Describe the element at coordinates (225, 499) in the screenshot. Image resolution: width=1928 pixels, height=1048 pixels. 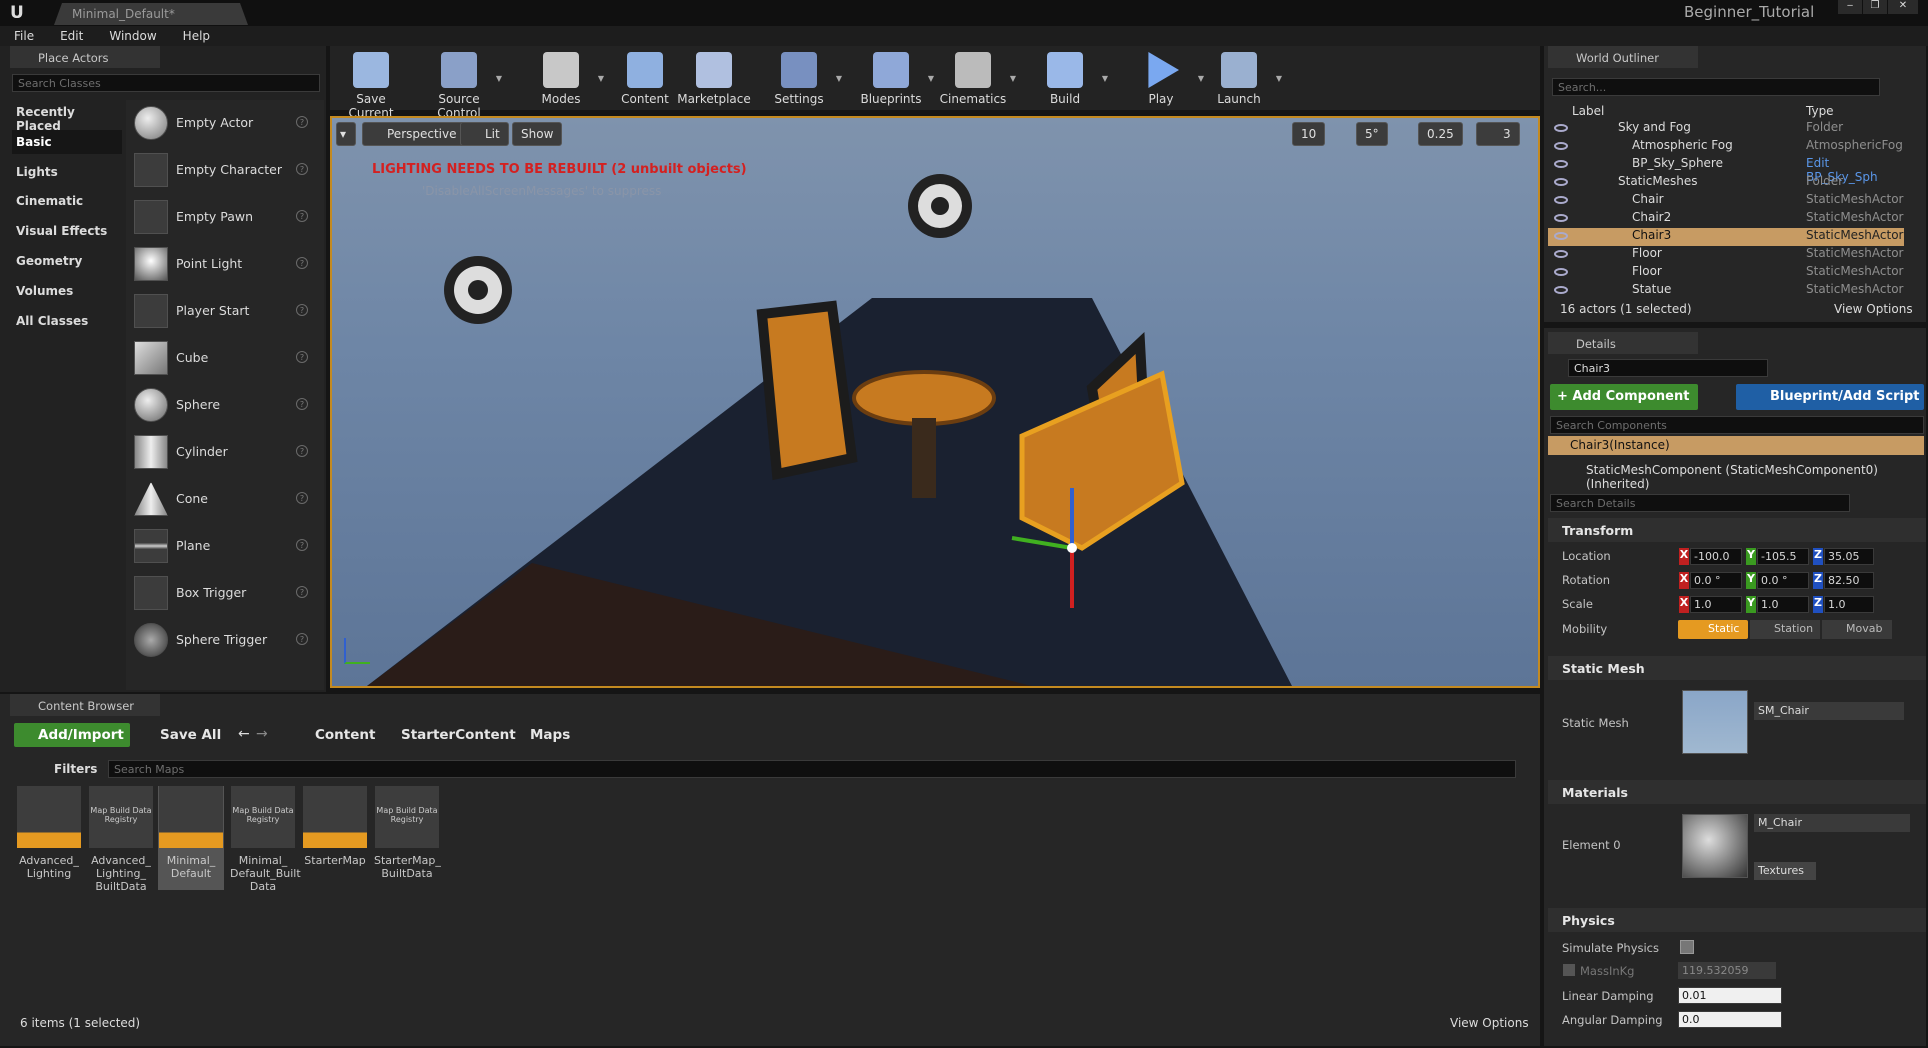
I see `actor-cone: Cone?` at that location.